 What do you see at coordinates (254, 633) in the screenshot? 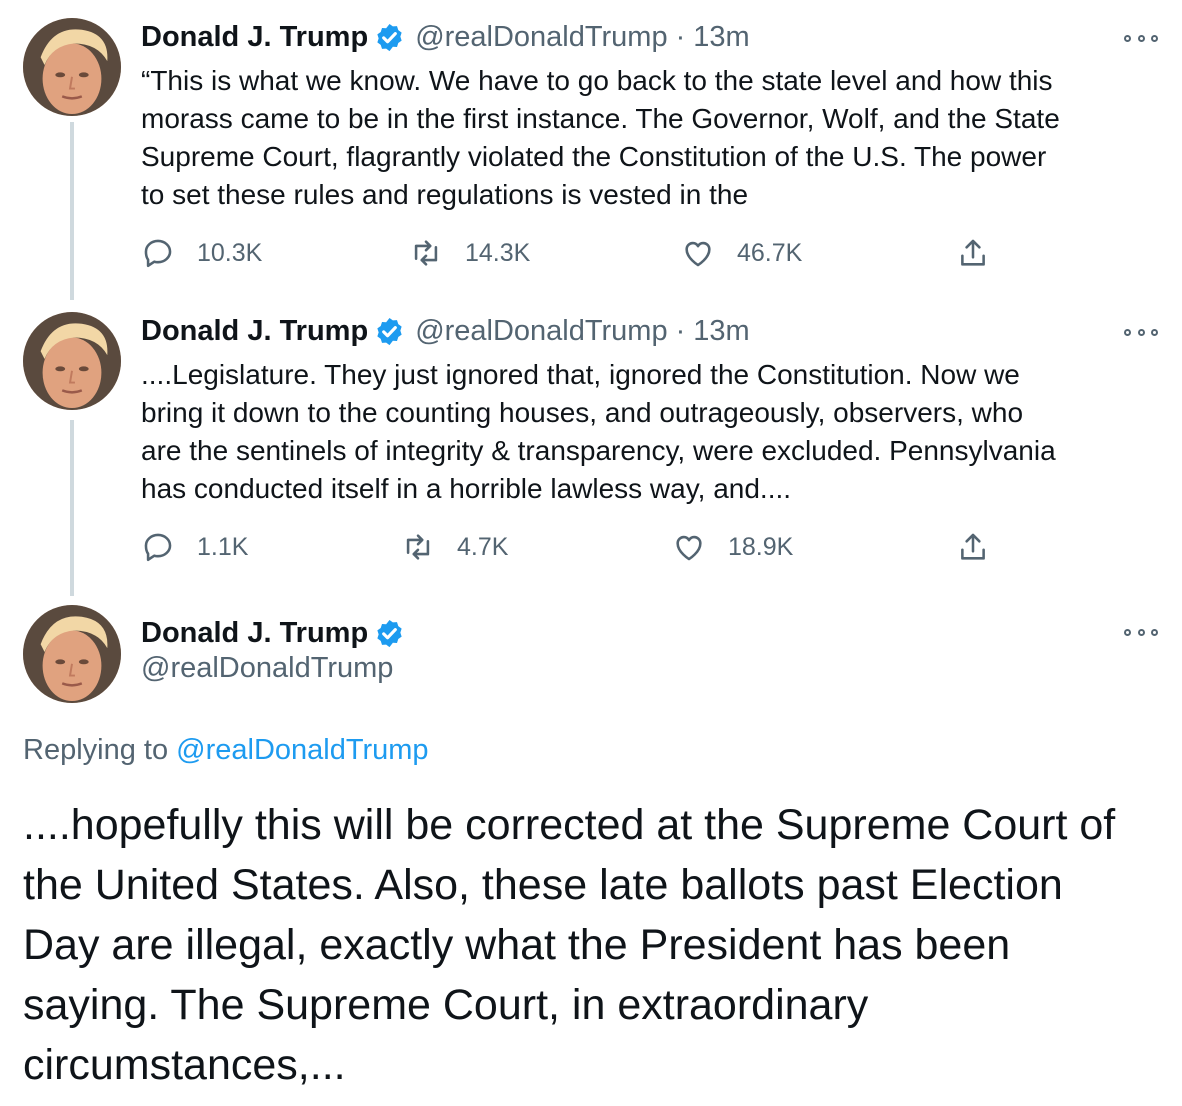
I see `author-name: Donald J. Trump` at bounding box center [254, 633].